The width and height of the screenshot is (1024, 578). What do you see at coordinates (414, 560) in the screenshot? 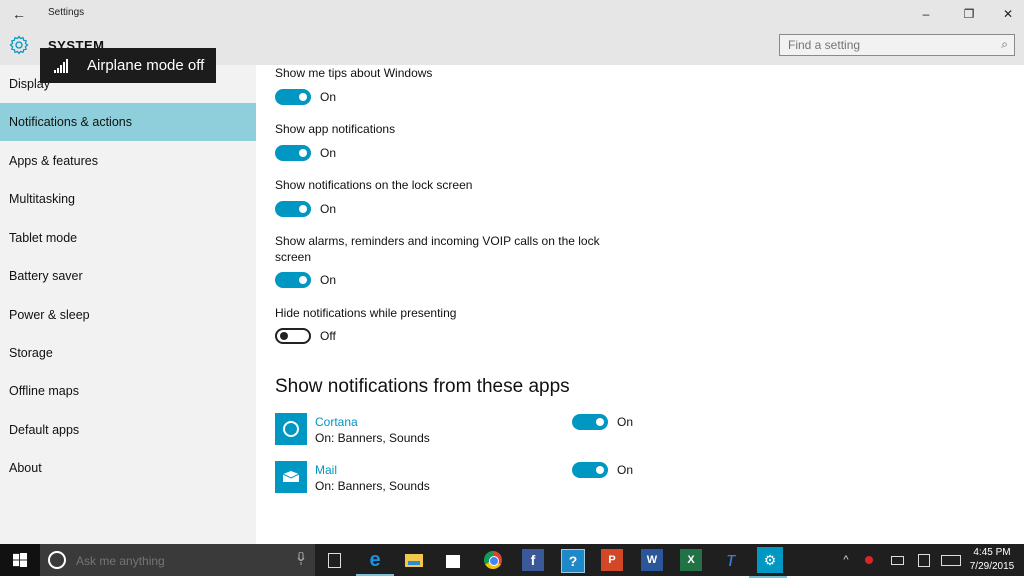
I see `file-explorer-icon` at bounding box center [414, 560].